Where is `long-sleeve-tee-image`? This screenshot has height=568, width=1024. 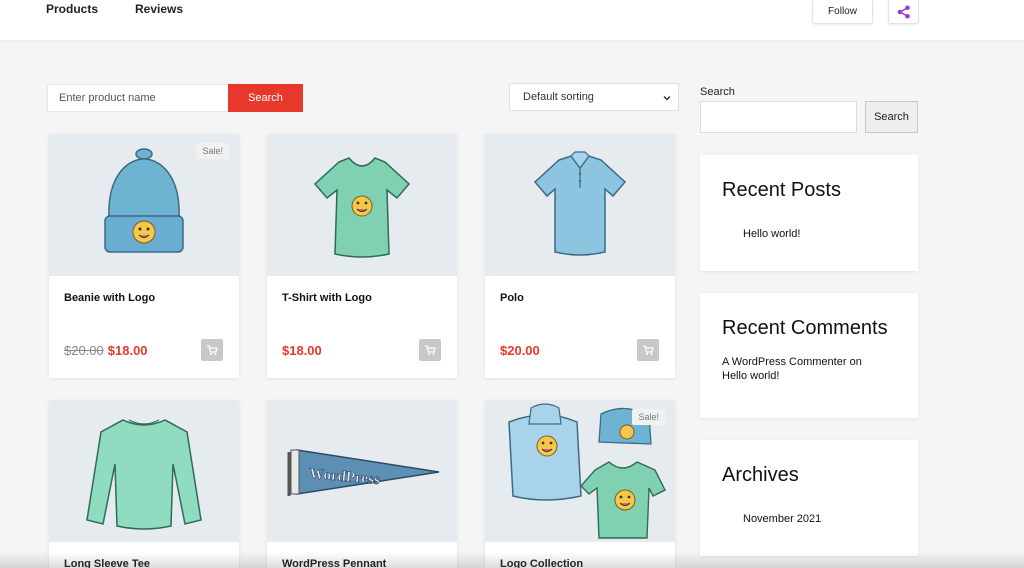
long-sleeve-tee-image is located at coordinates (144, 474).